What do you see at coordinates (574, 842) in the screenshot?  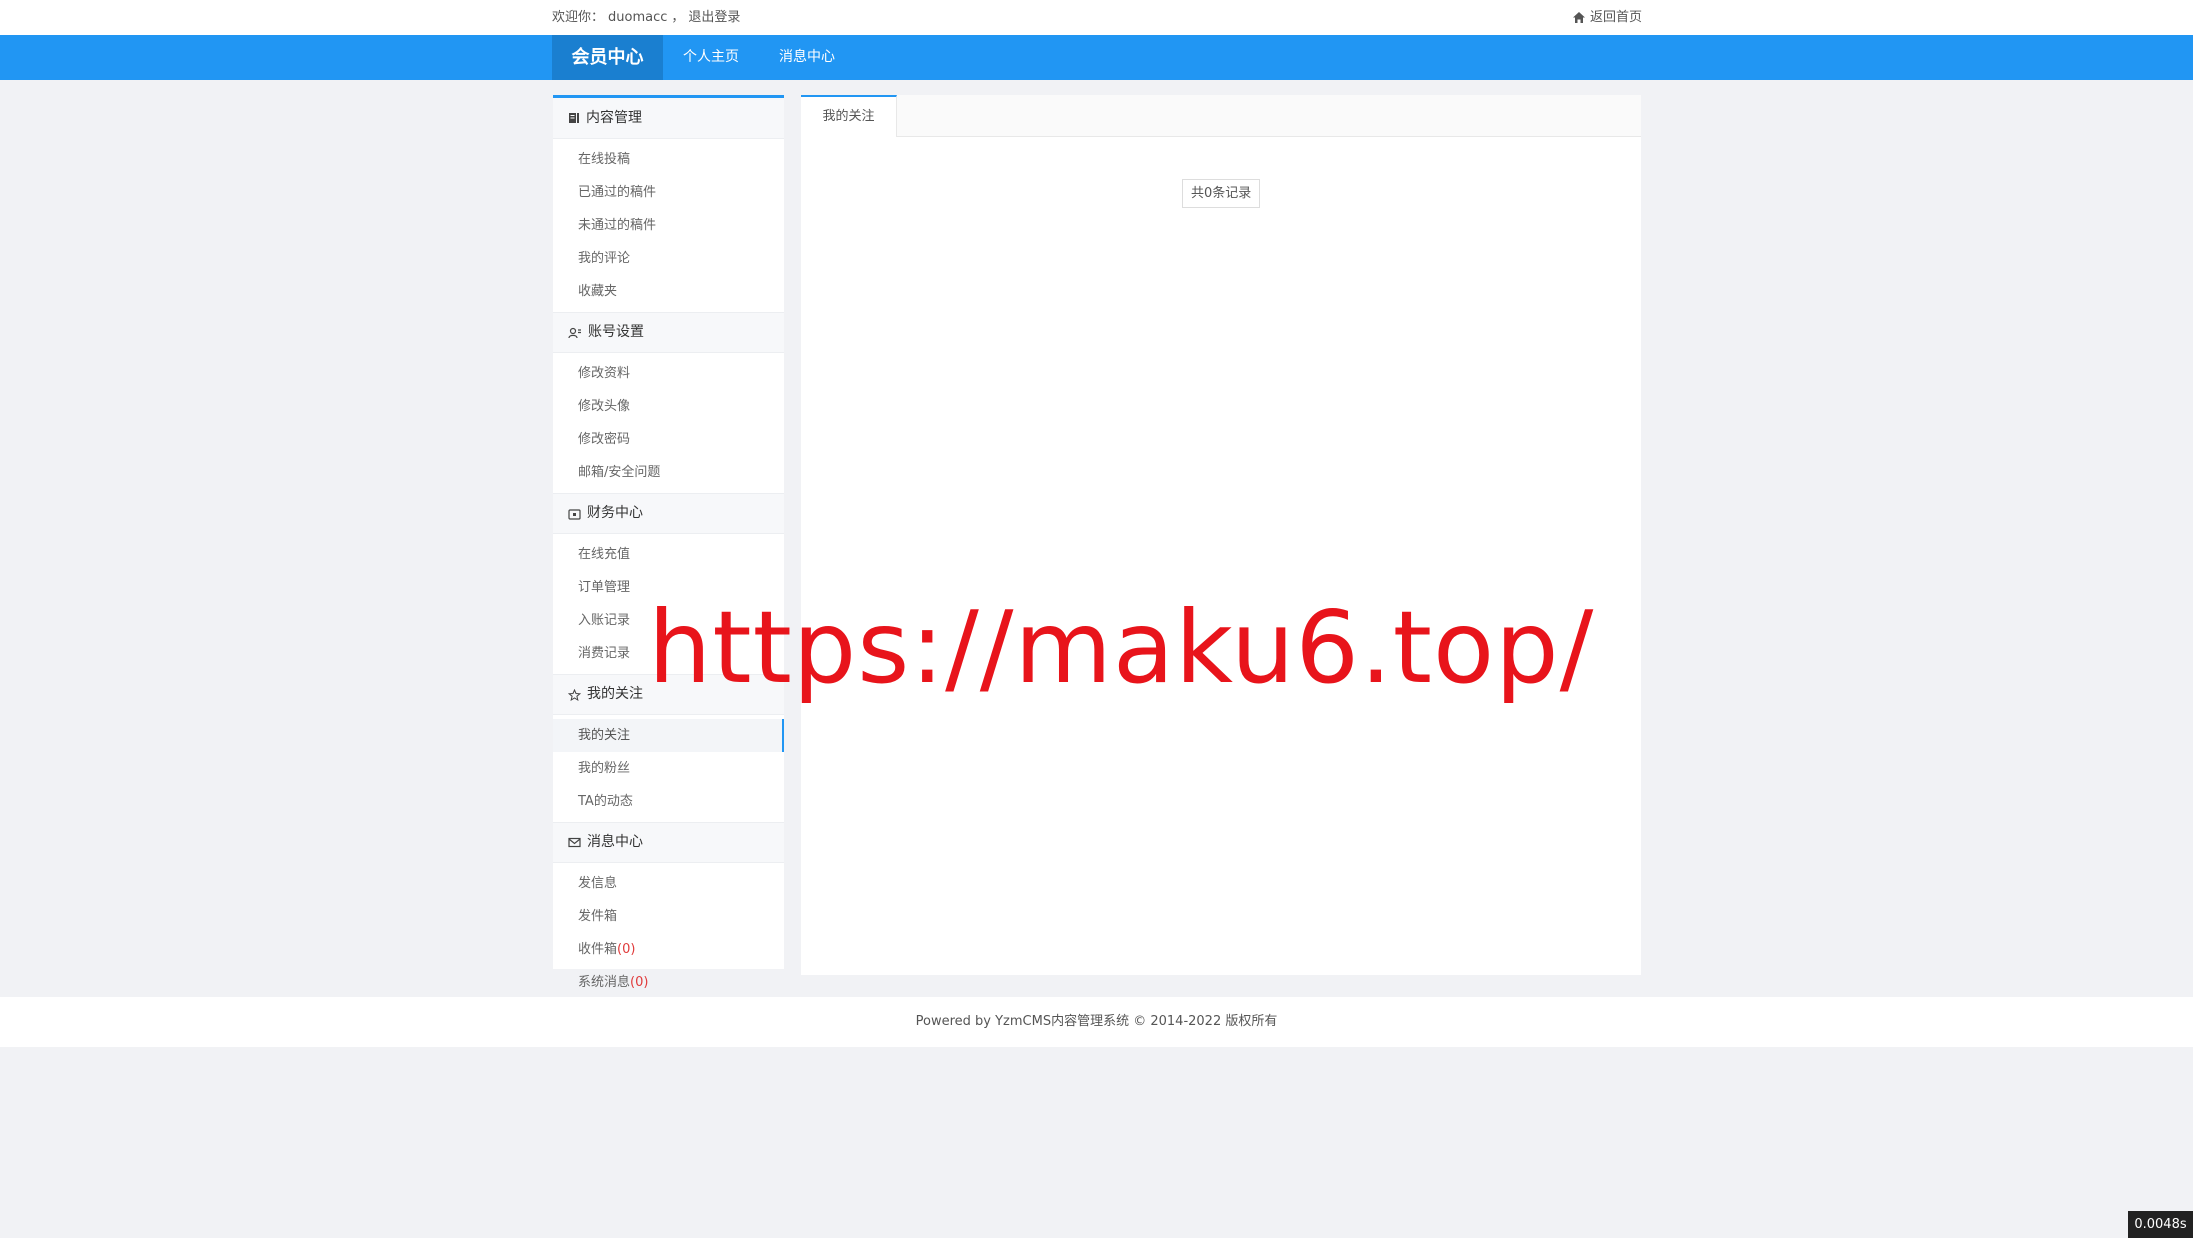 I see `mail-icon` at bounding box center [574, 842].